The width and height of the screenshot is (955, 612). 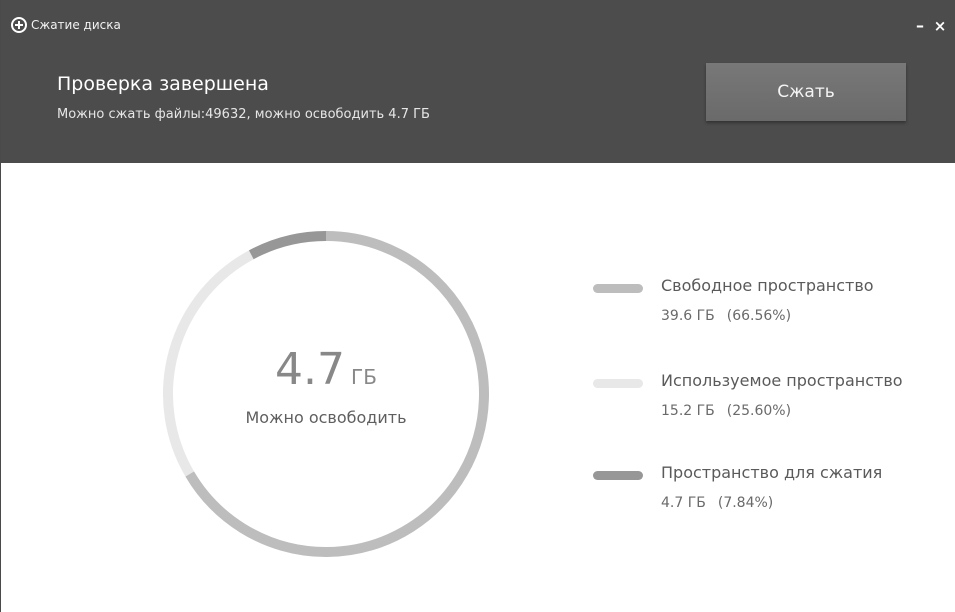 What do you see at coordinates (19, 25) in the screenshot?
I see `plus-circle-icon` at bounding box center [19, 25].